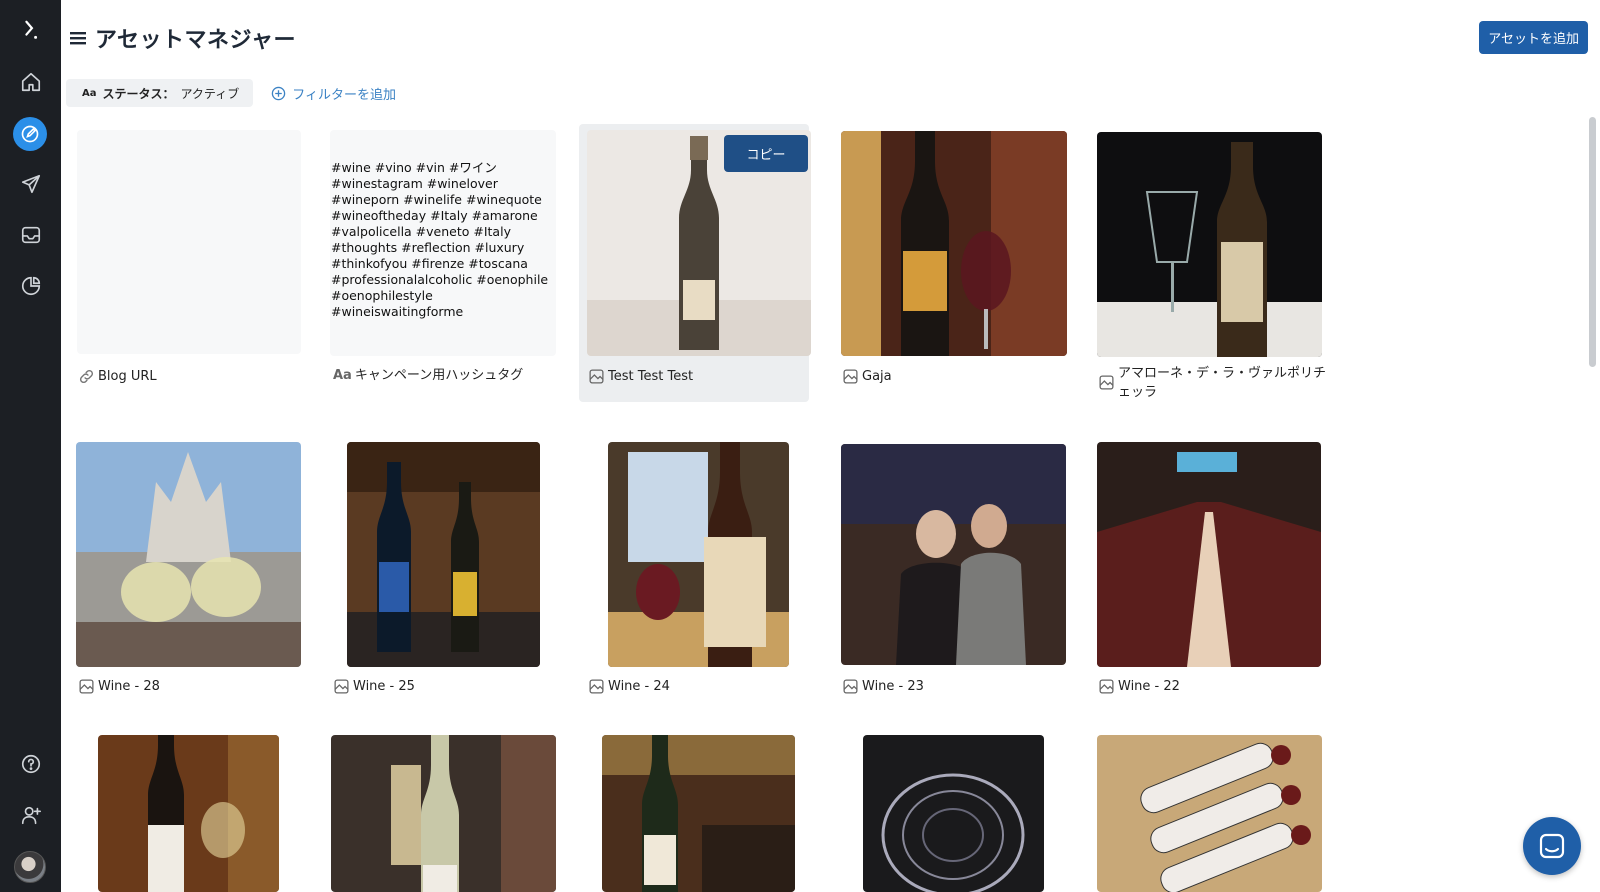 This screenshot has width=1600, height=892. What do you see at coordinates (428, 375) in the screenshot?
I see `asset-label: Aa キャンペーン用ハッシュタグ` at bounding box center [428, 375].